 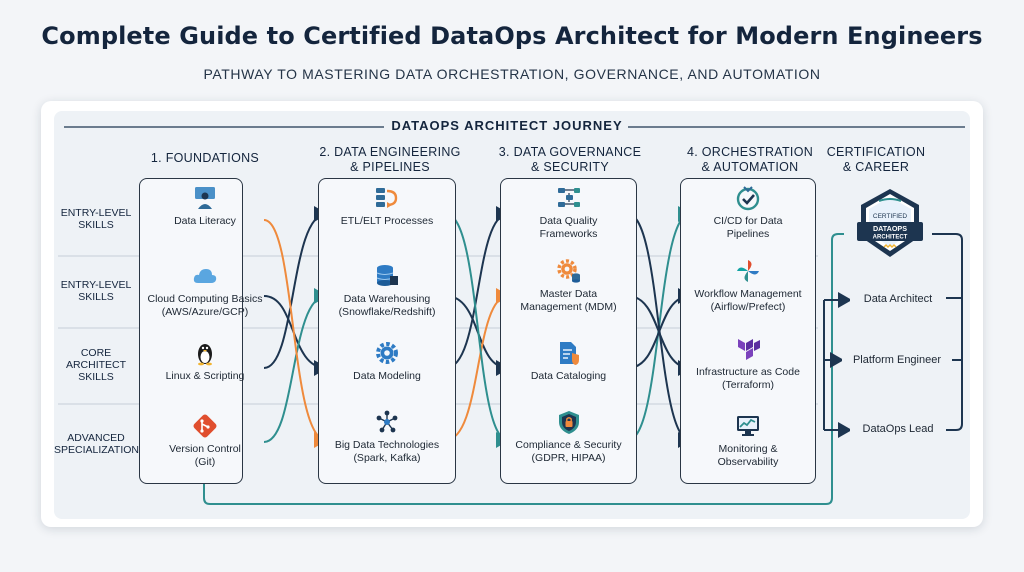 What do you see at coordinates (390, 159) in the screenshot?
I see `column-header-data-engineering: 2. DATA ENGINEERING & PIPELINES` at bounding box center [390, 159].